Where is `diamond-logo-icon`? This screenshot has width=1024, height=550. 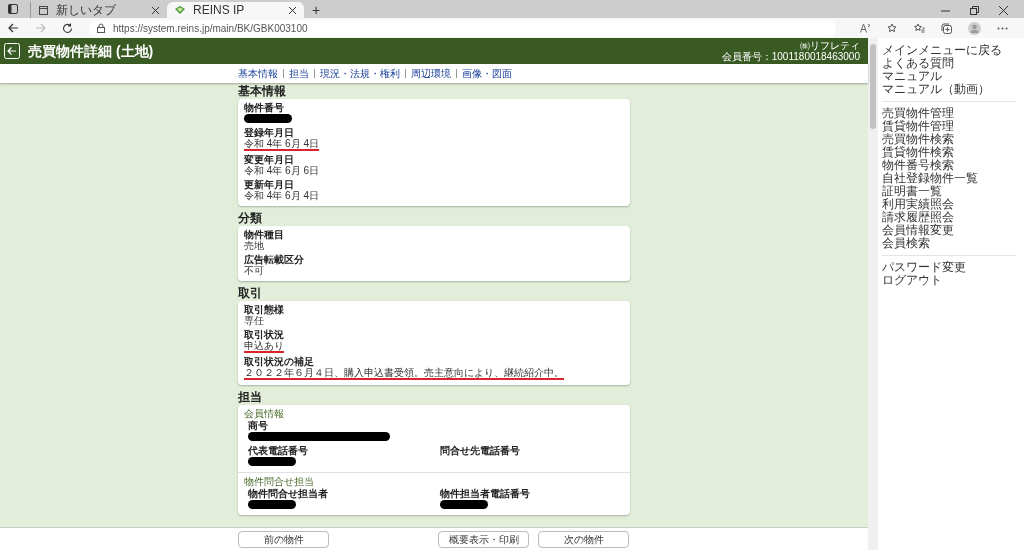 diamond-logo-icon is located at coordinates (180, 10).